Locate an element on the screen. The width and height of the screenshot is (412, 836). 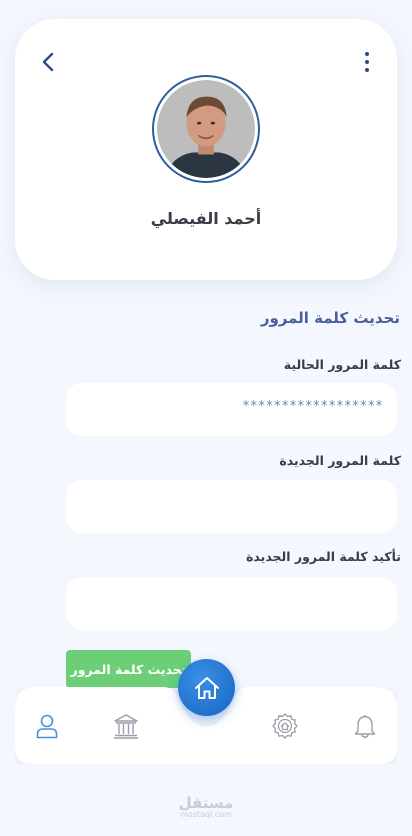
bell-icon is located at coordinates (365, 726).